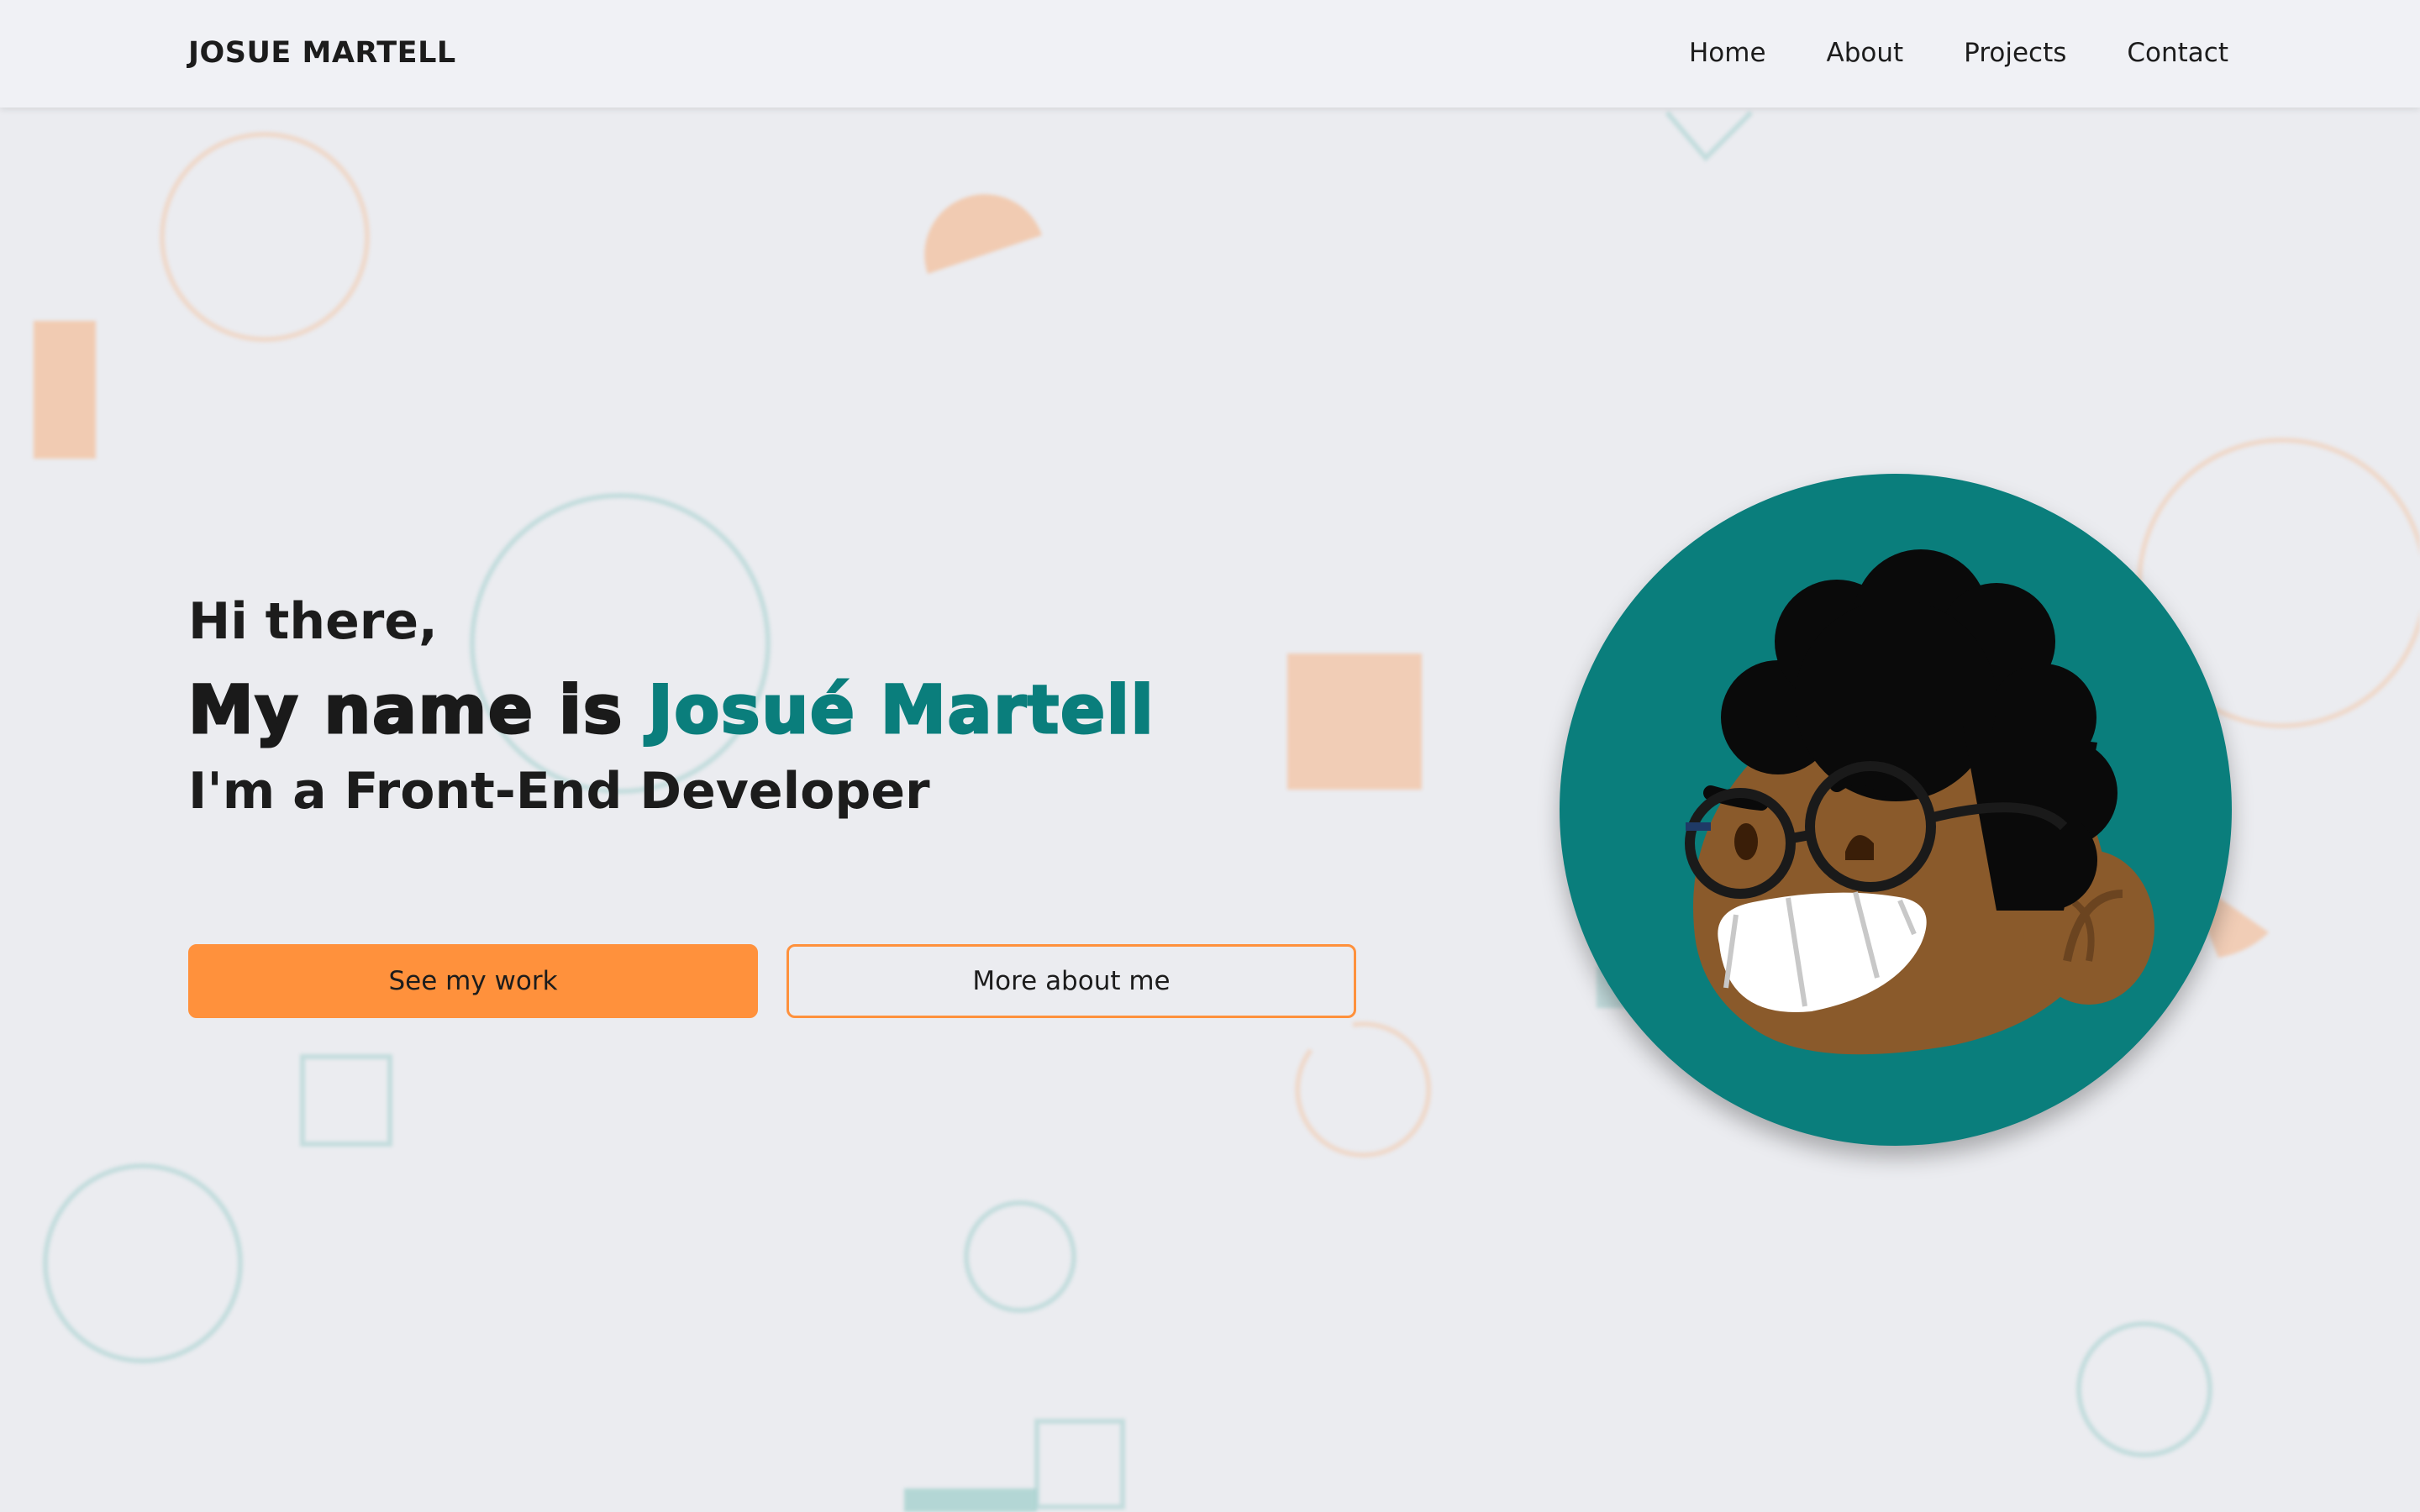 The width and height of the screenshot is (2420, 1512). I want to click on name-accent: Josué Martell, so click(901, 711).